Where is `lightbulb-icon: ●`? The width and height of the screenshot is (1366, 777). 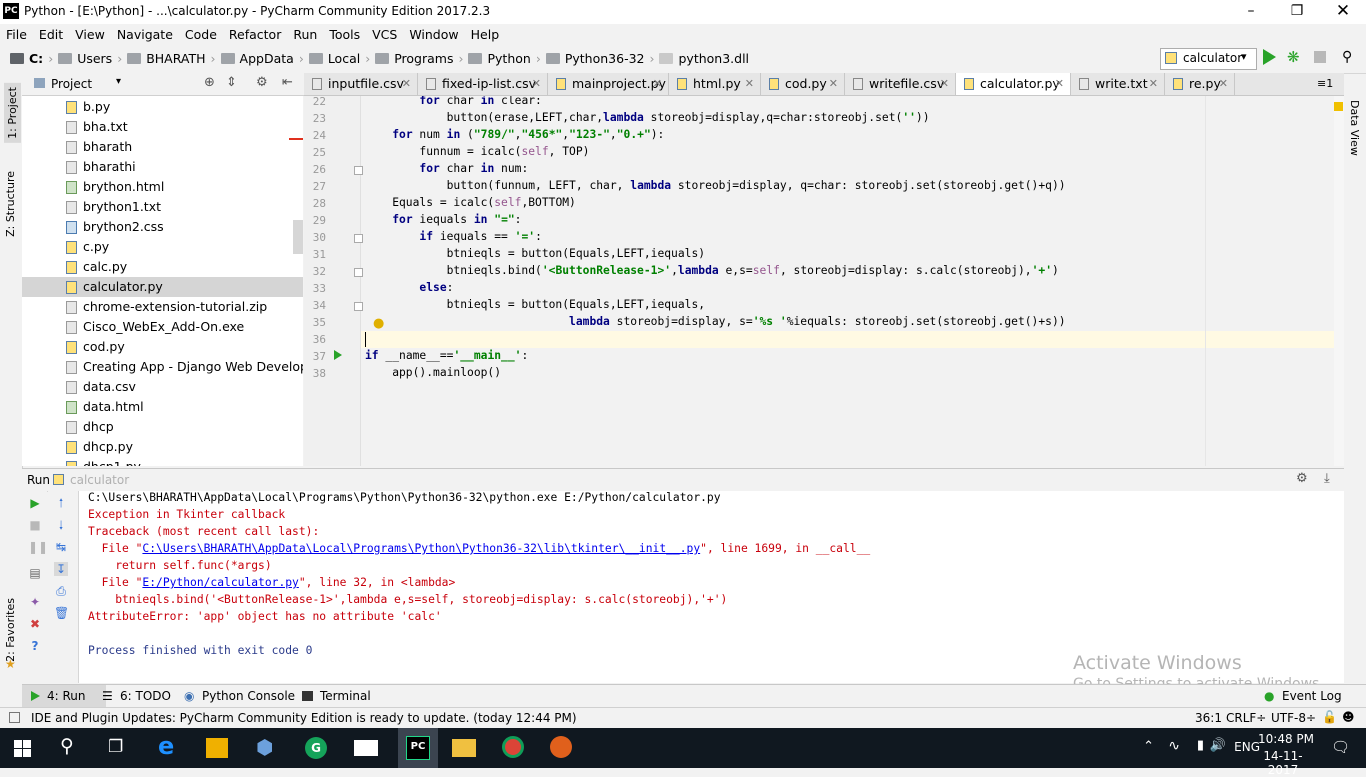 lightbulb-icon: ● is located at coordinates (378, 323).